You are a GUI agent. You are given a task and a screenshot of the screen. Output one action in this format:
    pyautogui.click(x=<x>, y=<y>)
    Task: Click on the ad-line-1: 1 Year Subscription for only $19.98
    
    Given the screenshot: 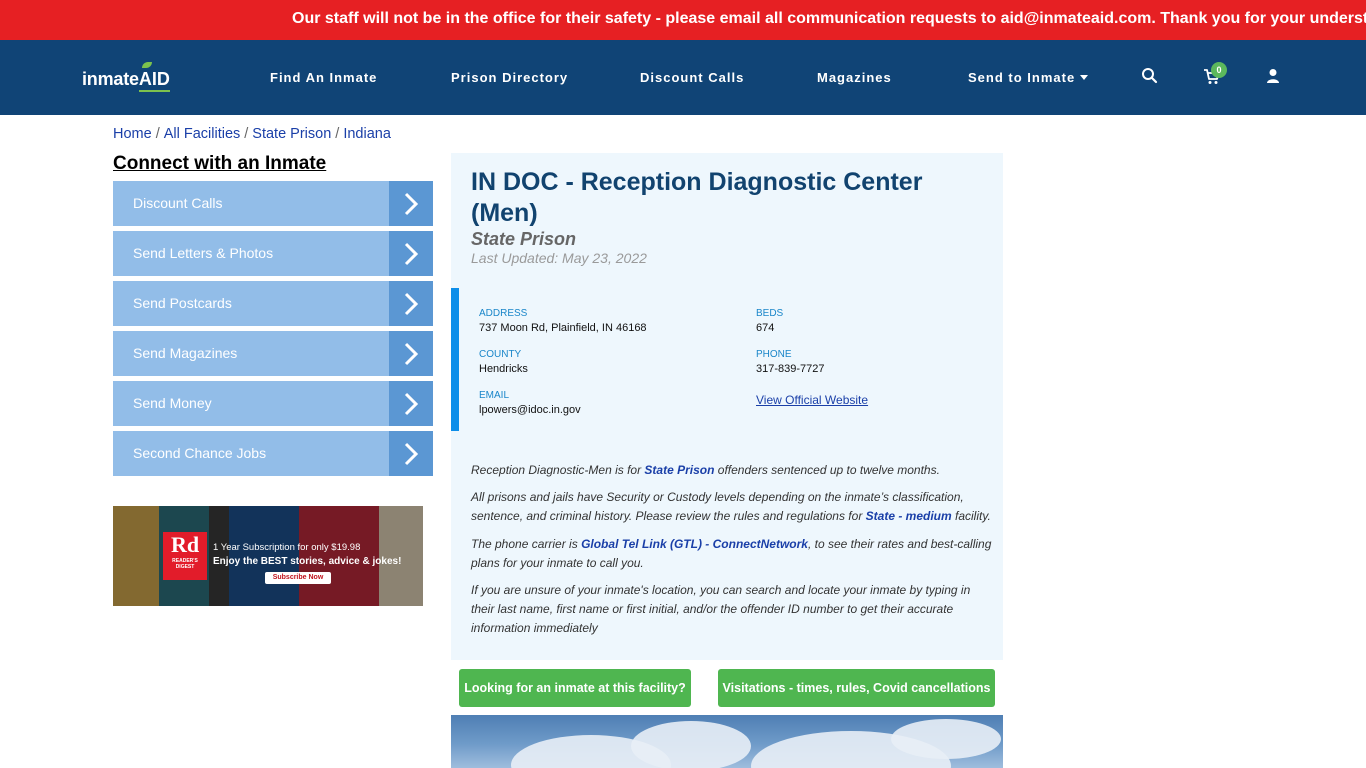 What is the action you would take?
    pyautogui.click(x=287, y=547)
    